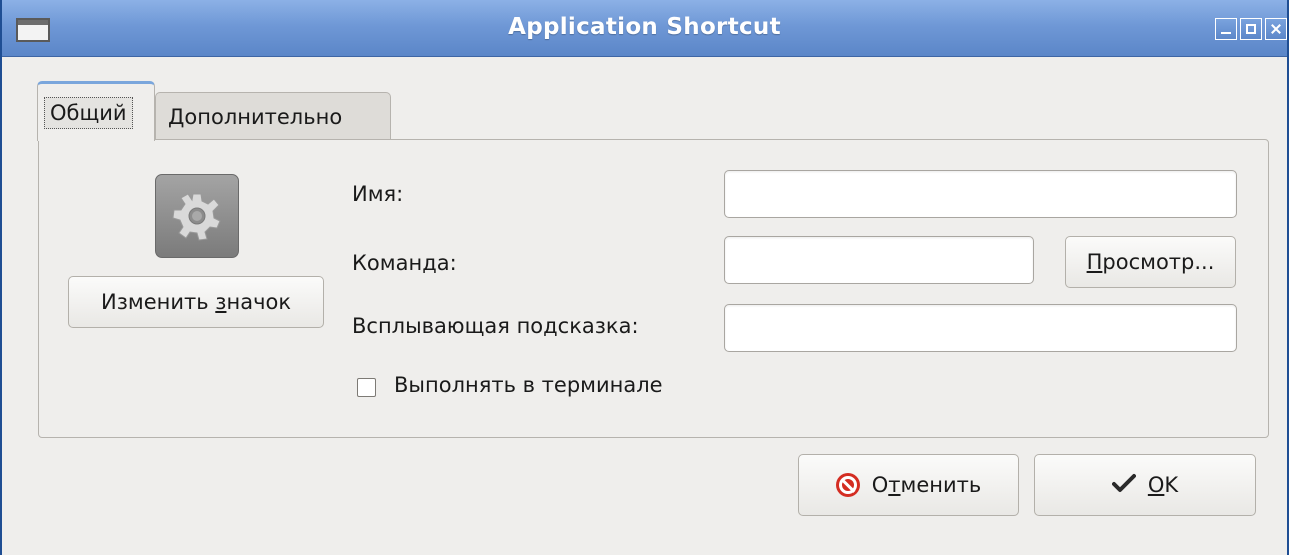 The image size is (1291, 555). I want to click on ok-button: OK, so click(1145, 485).